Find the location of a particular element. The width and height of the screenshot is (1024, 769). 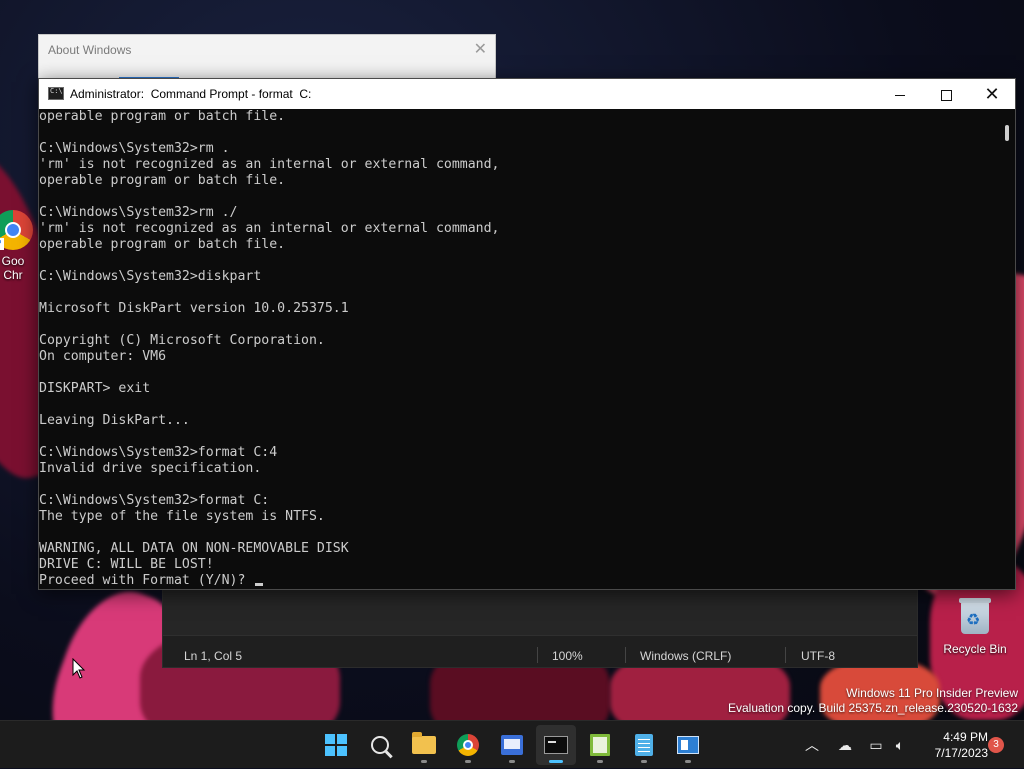

shortcut-arrow-icon: ↗ is located at coordinates (2, 244).